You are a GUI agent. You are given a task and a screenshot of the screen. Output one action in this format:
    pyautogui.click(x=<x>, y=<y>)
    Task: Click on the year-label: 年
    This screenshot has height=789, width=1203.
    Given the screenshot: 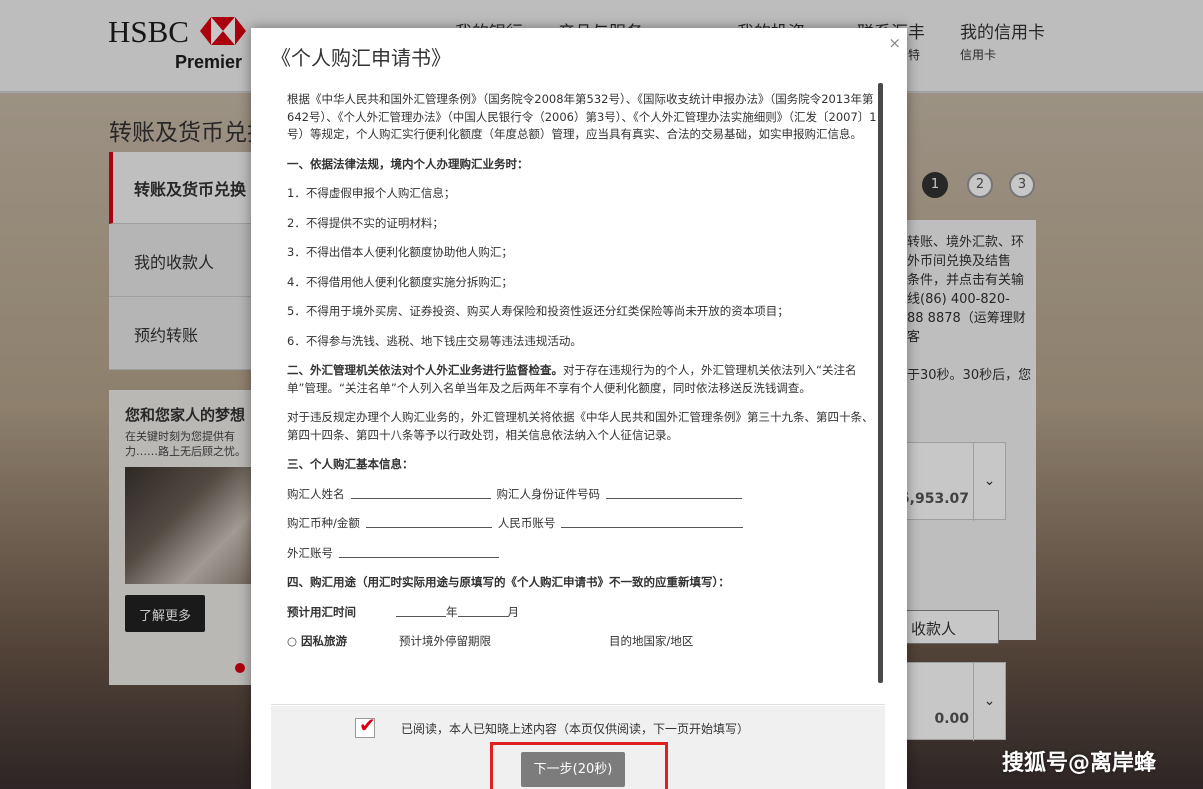 What is the action you would take?
    pyautogui.click(x=452, y=611)
    